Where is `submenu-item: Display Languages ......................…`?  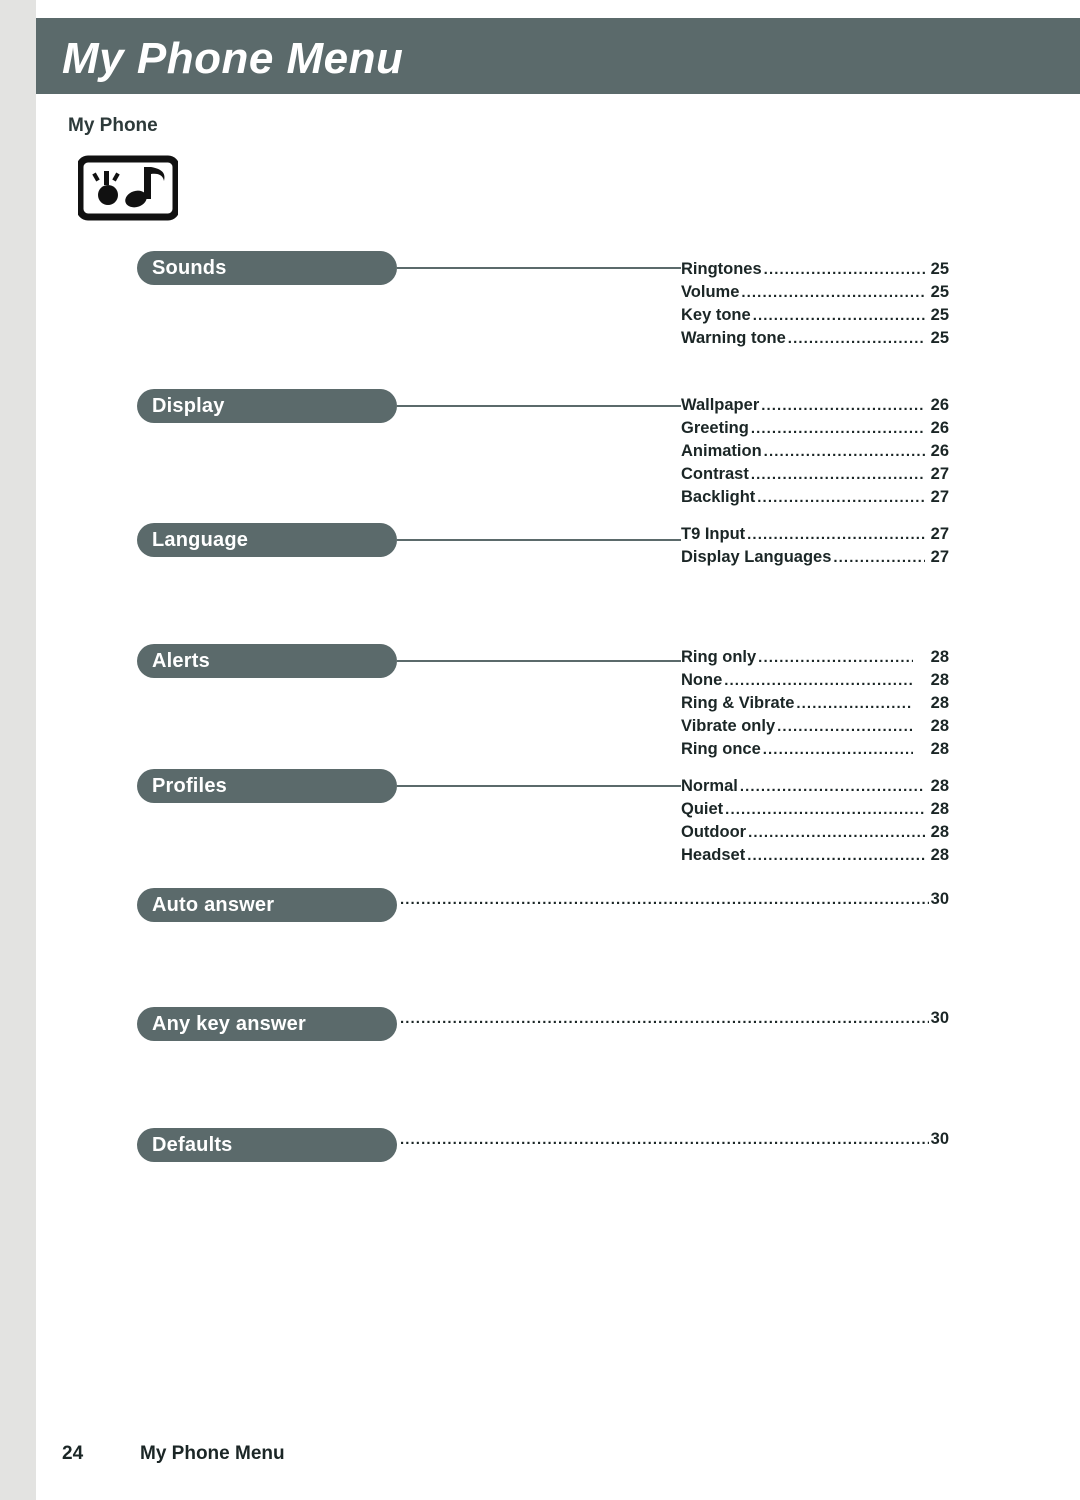 submenu-item: Display Languages ......................… is located at coordinates (815, 559).